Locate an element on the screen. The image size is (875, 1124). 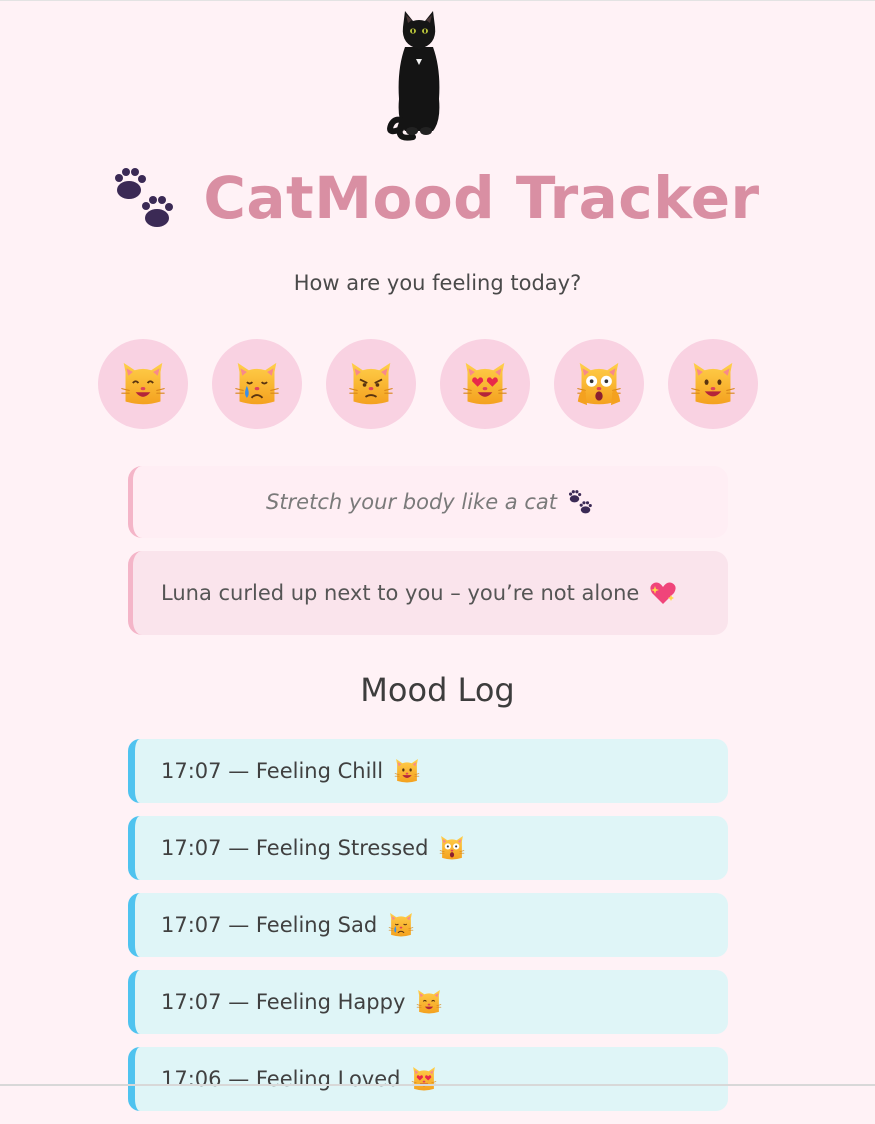
mood-button-happy is located at coordinates (143, 384).